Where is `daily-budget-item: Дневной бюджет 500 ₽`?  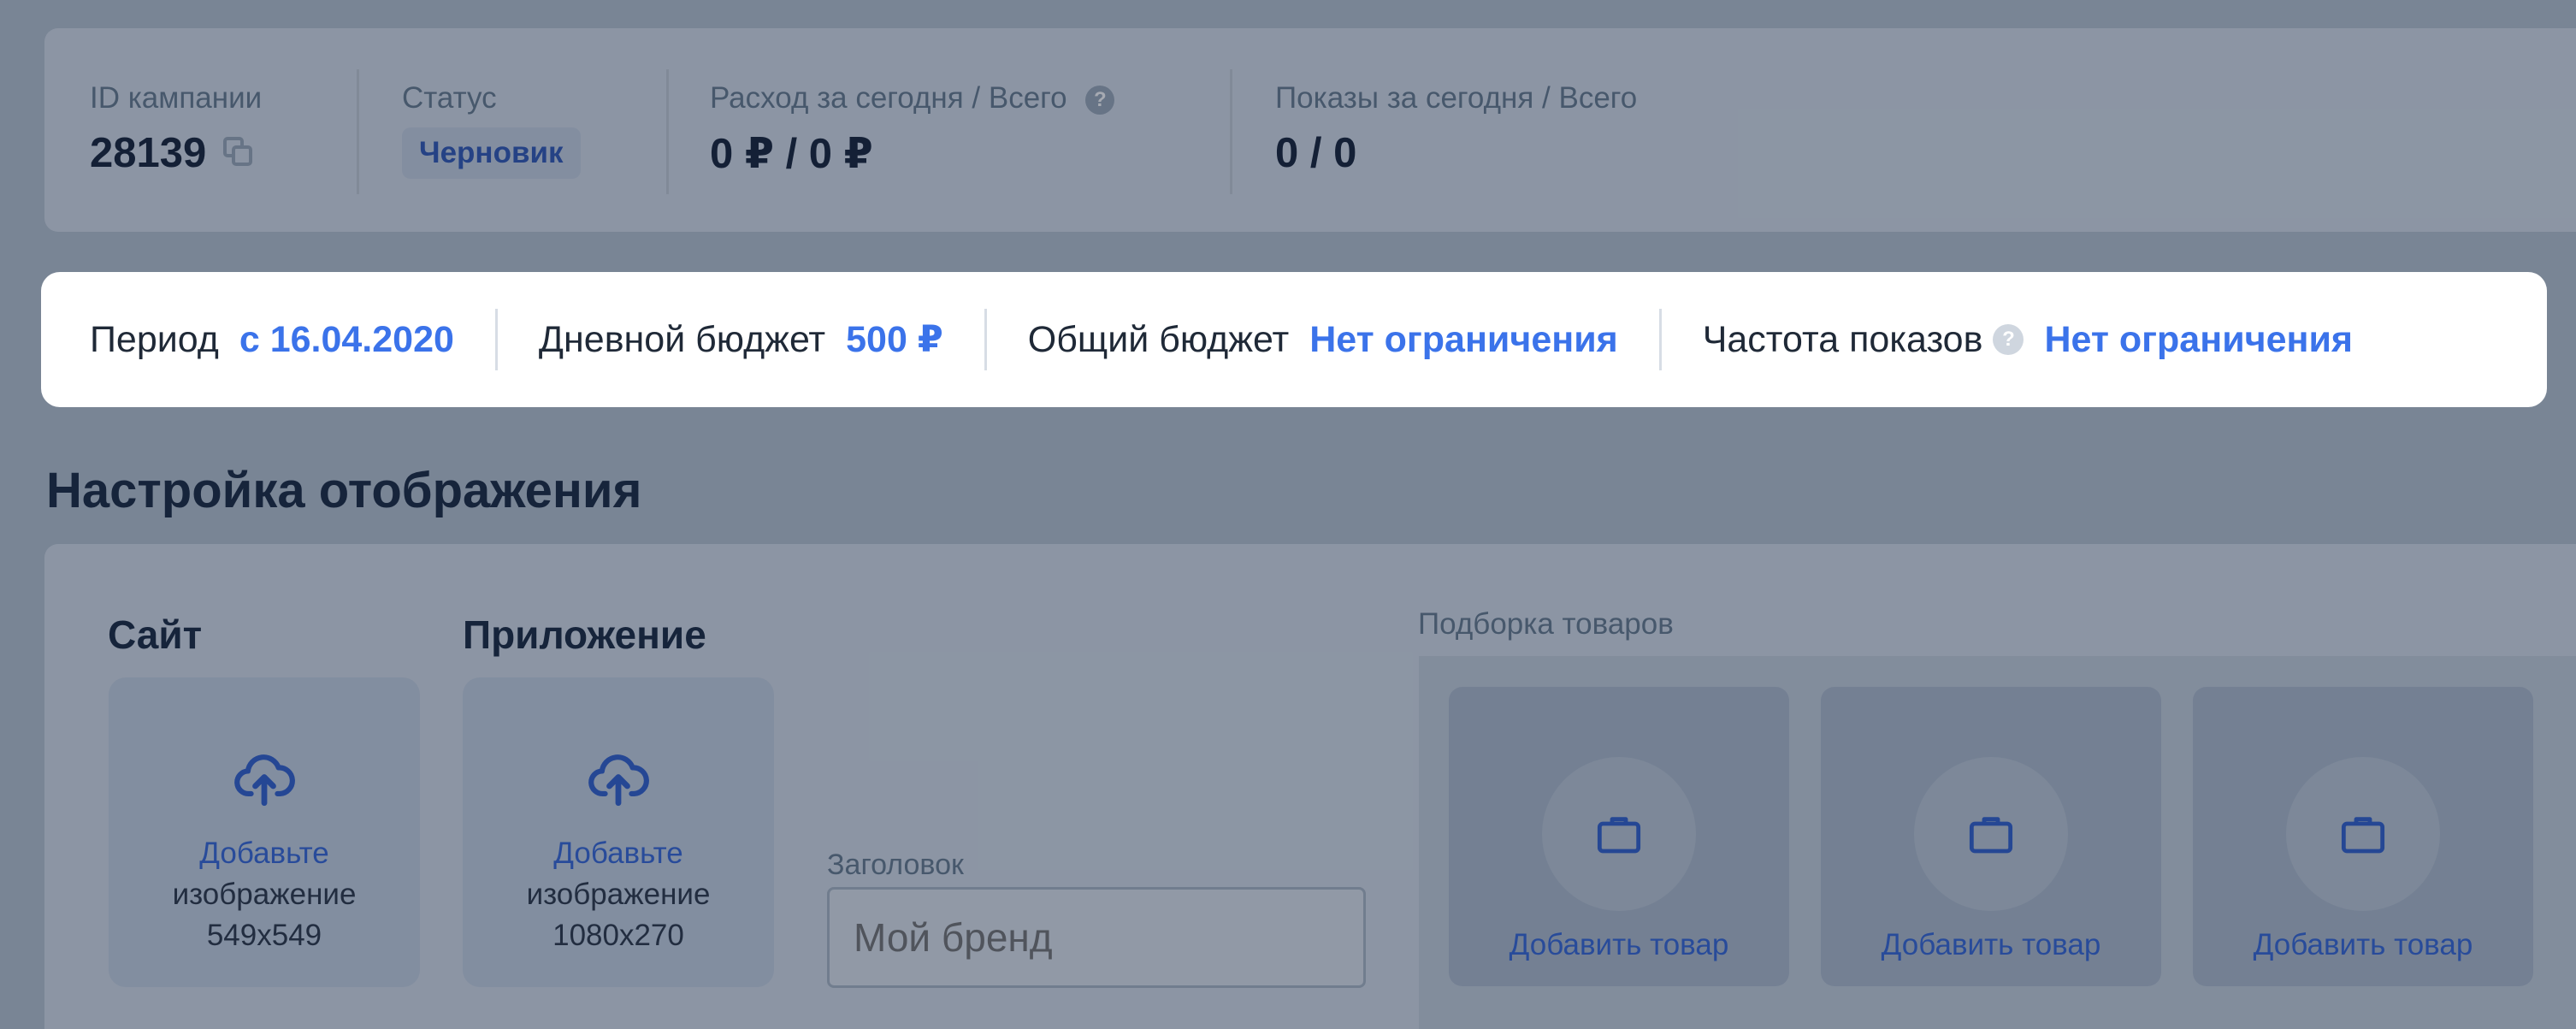 daily-budget-item: Дневной бюджет 500 ₽ is located at coordinates (741, 339).